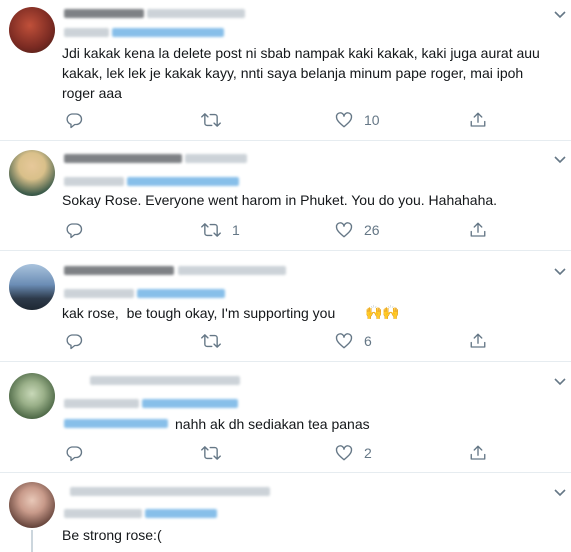  Describe the element at coordinates (282, 341) in the screenshot. I see `tweet-actions: 6` at that location.